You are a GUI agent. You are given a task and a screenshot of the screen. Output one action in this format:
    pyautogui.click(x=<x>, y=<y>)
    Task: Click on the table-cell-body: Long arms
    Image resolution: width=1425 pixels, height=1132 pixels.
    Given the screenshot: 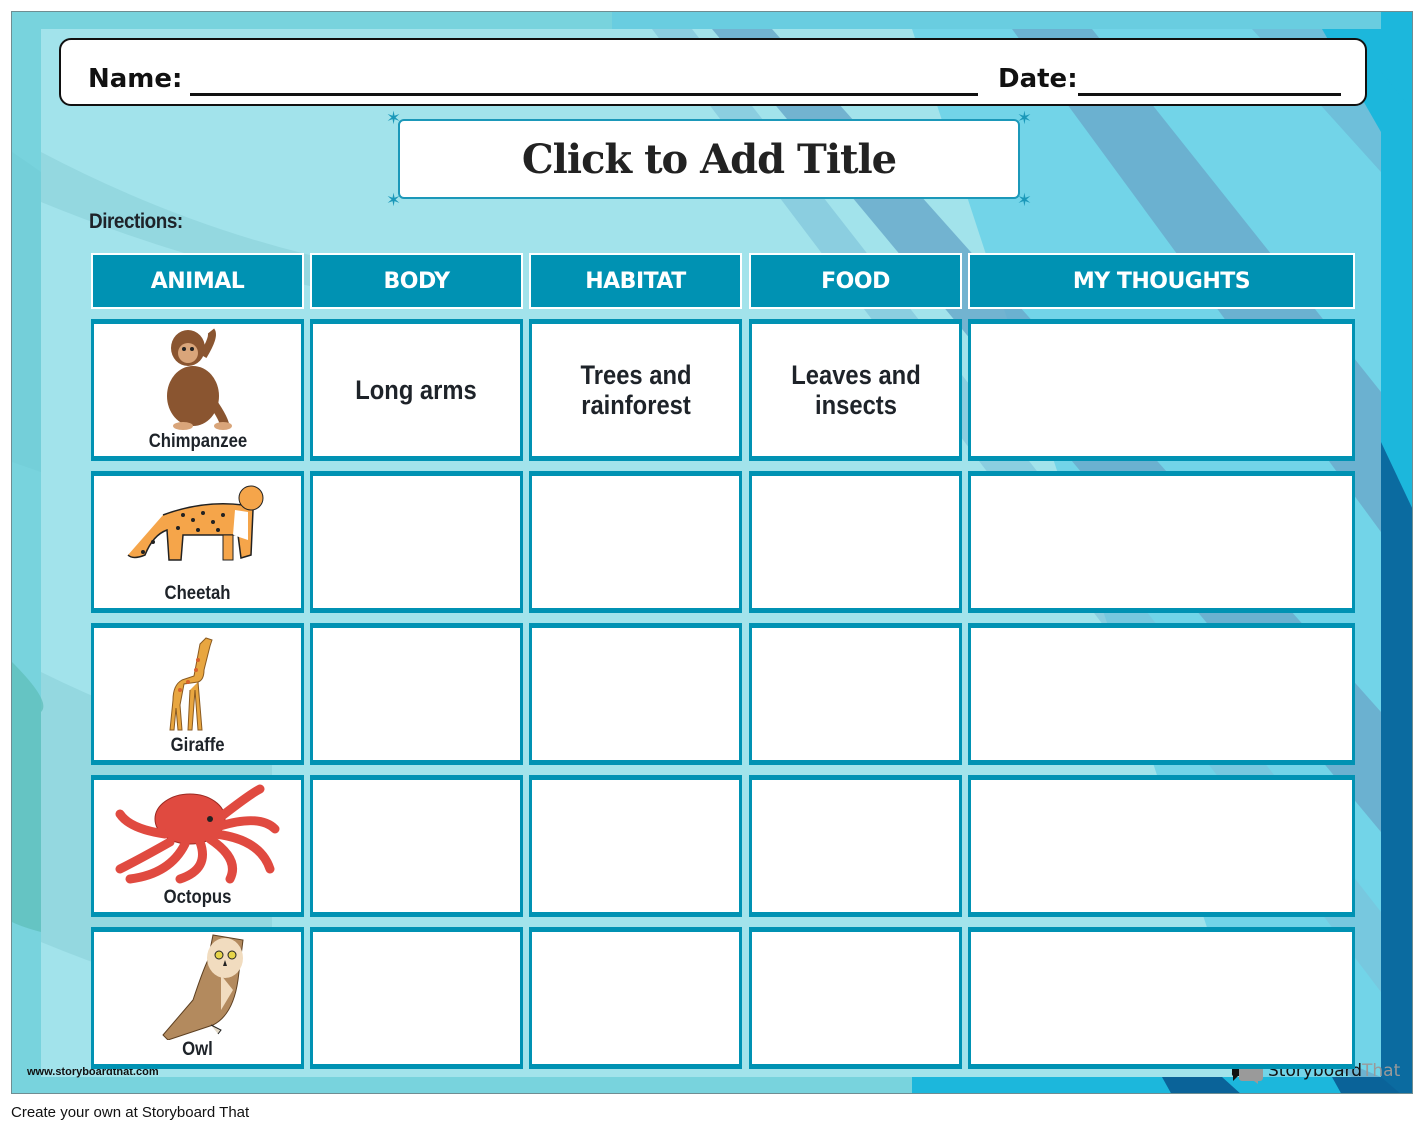 What is the action you would take?
    pyautogui.click(x=416, y=390)
    